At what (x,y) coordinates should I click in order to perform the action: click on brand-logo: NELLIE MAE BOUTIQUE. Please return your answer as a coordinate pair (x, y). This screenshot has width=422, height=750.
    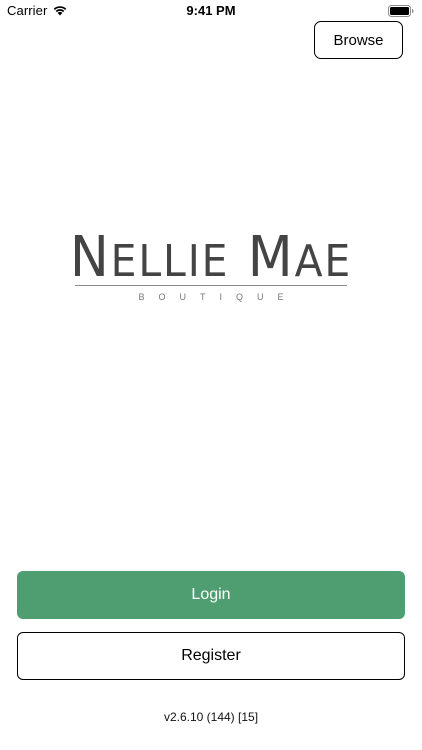
    Looking at the image, I should click on (211, 266).